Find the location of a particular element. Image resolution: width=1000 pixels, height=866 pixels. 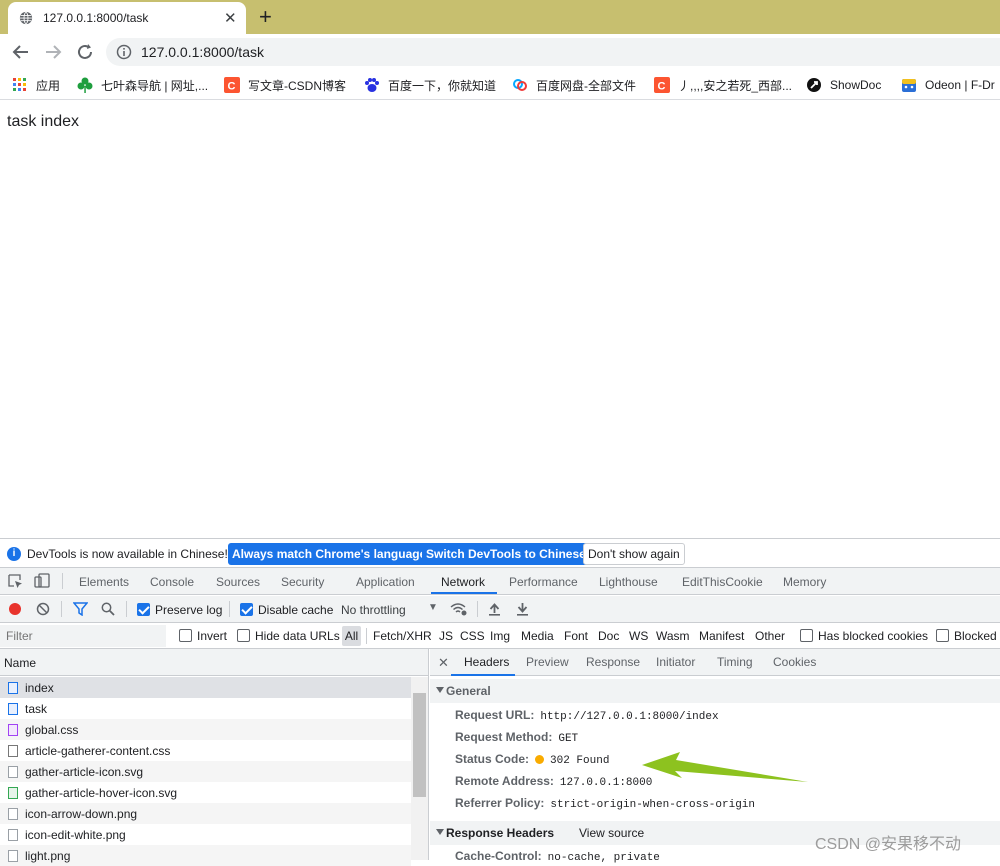

type-filter-manifest: Manifest is located at coordinates (721, 636).